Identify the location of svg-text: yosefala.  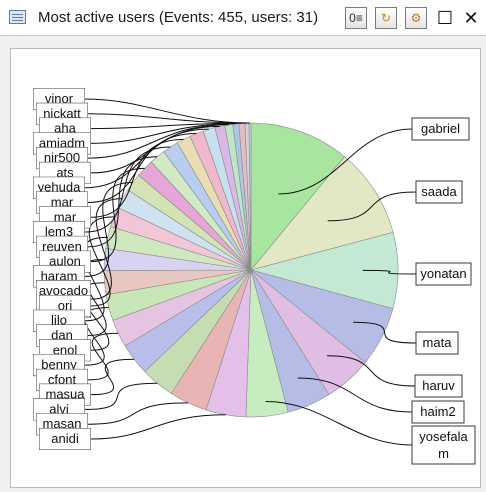
(443, 436).